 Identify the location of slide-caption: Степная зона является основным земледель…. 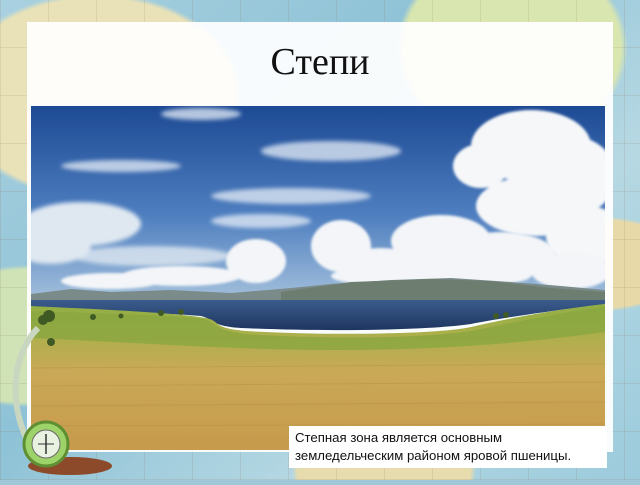
(448, 447).